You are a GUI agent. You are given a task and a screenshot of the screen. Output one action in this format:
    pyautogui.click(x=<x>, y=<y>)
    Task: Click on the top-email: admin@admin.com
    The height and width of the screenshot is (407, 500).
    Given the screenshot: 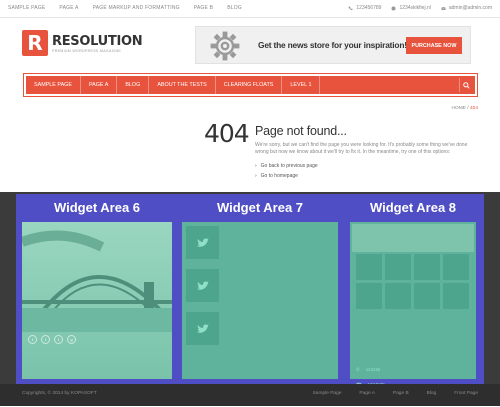 What is the action you would take?
    pyautogui.click(x=466, y=8)
    